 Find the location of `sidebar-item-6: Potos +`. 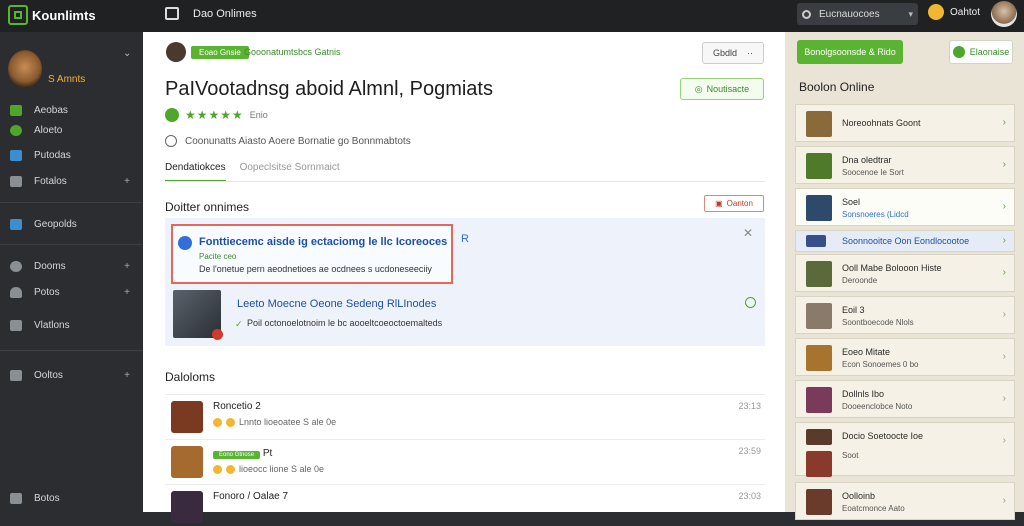

sidebar-item-6: Potos + is located at coordinates (70, 292).